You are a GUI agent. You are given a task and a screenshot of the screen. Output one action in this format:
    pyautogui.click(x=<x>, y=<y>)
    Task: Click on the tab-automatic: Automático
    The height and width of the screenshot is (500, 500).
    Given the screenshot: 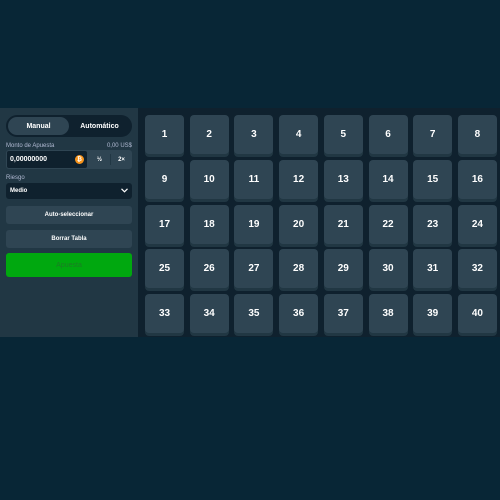 What is the action you would take?
    pyautogui.click(x=99, y=126)
    